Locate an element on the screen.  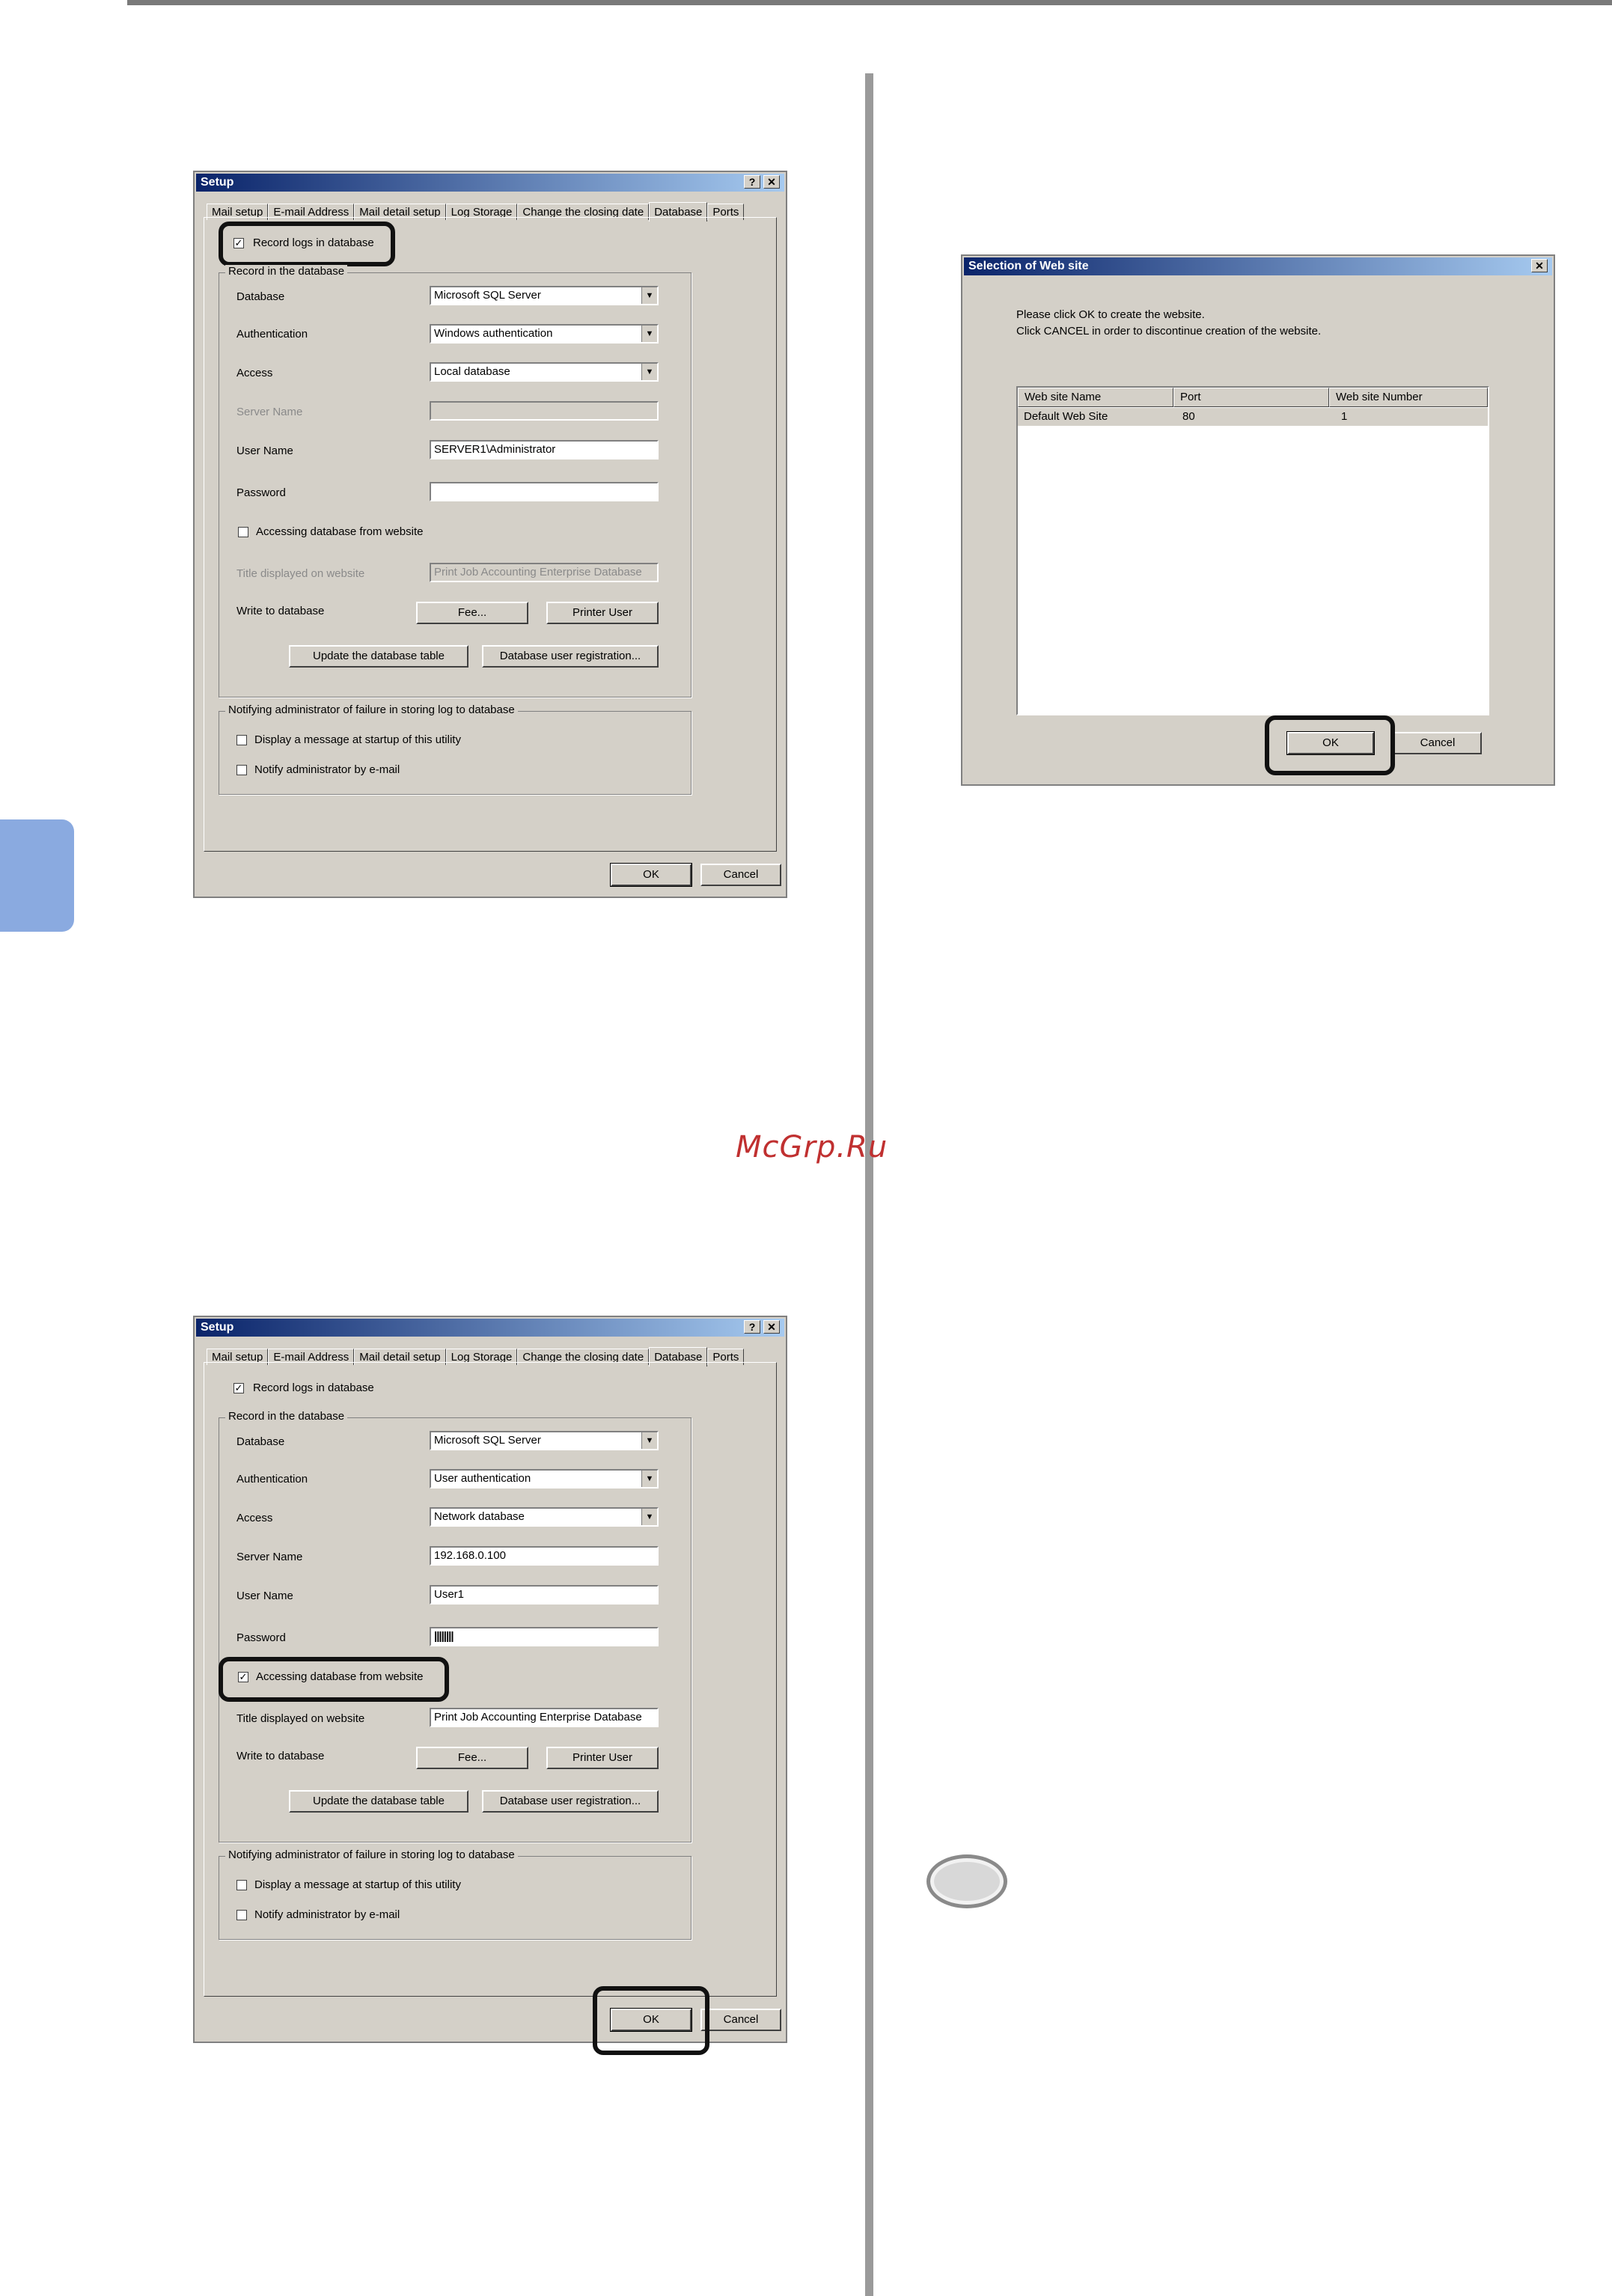
ok-button: OK is located at coordinates (651, 875).